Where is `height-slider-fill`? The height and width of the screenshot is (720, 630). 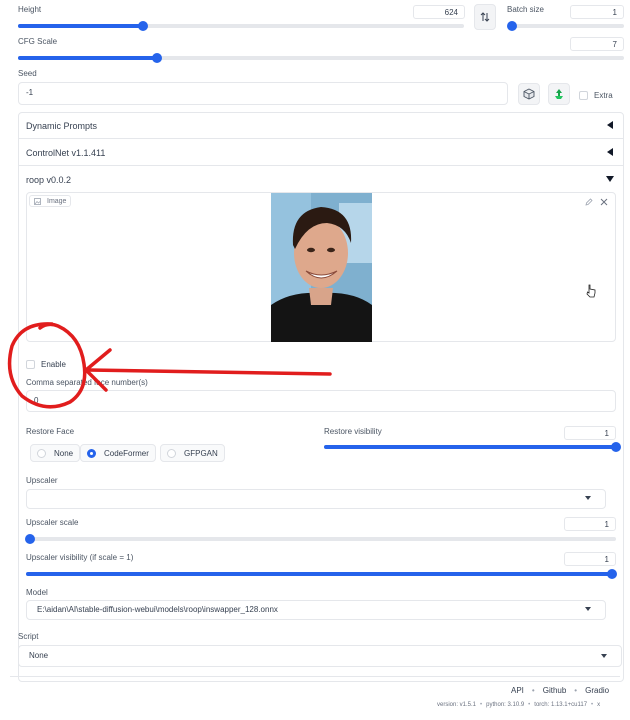 height-slider-fill is located at coordinates (80, 26).